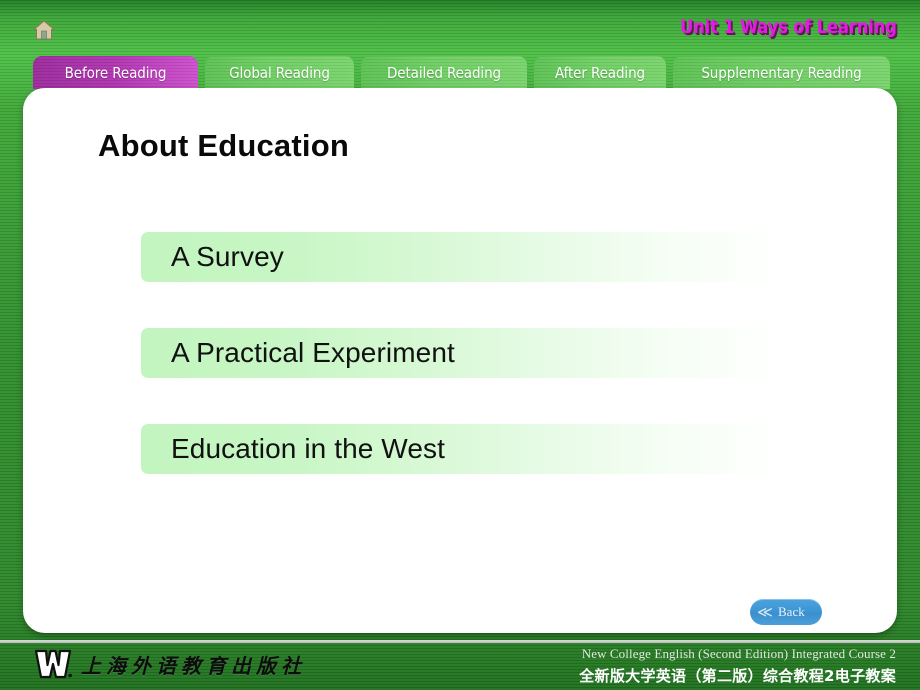 This screenshot has height=690, width=920. I want to click on footer-divider, so click(460, 641).